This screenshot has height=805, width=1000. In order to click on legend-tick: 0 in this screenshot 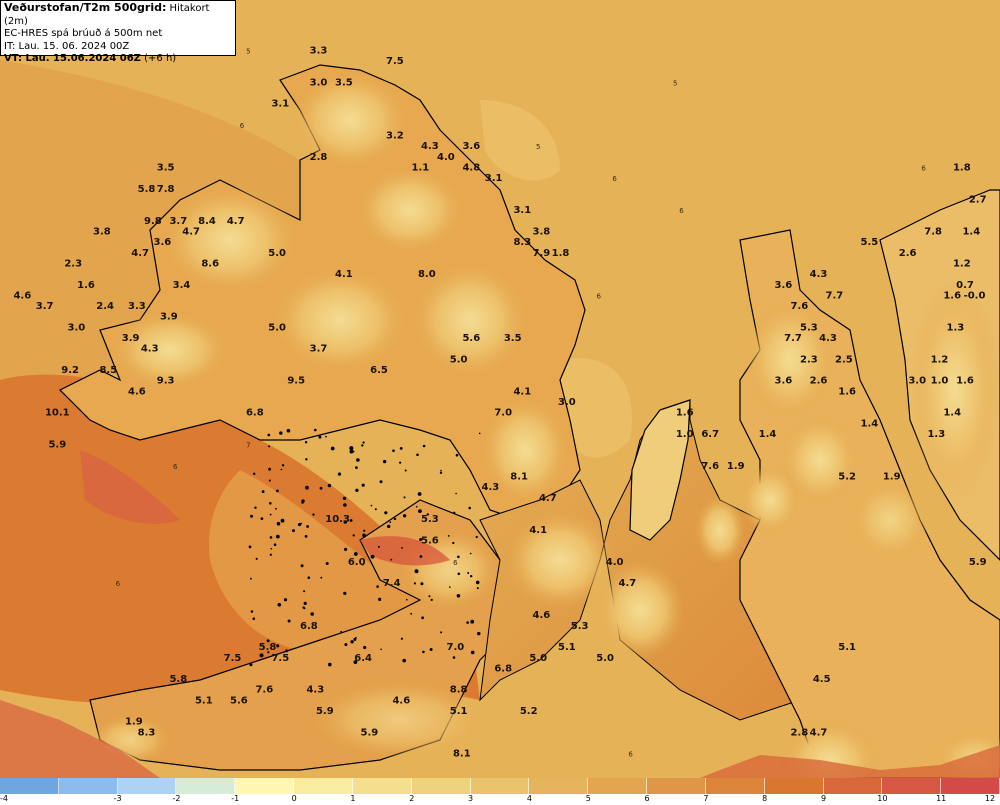, I will do `click(294, 798)`.